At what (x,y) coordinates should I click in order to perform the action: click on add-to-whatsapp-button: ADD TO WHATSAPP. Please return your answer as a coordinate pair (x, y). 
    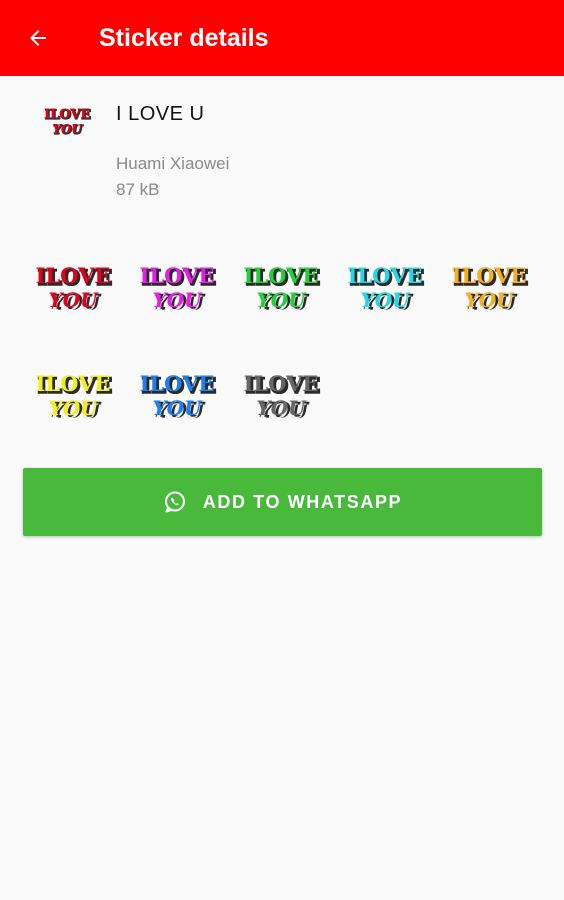
    Looking at the image, I should click on (282, 502).